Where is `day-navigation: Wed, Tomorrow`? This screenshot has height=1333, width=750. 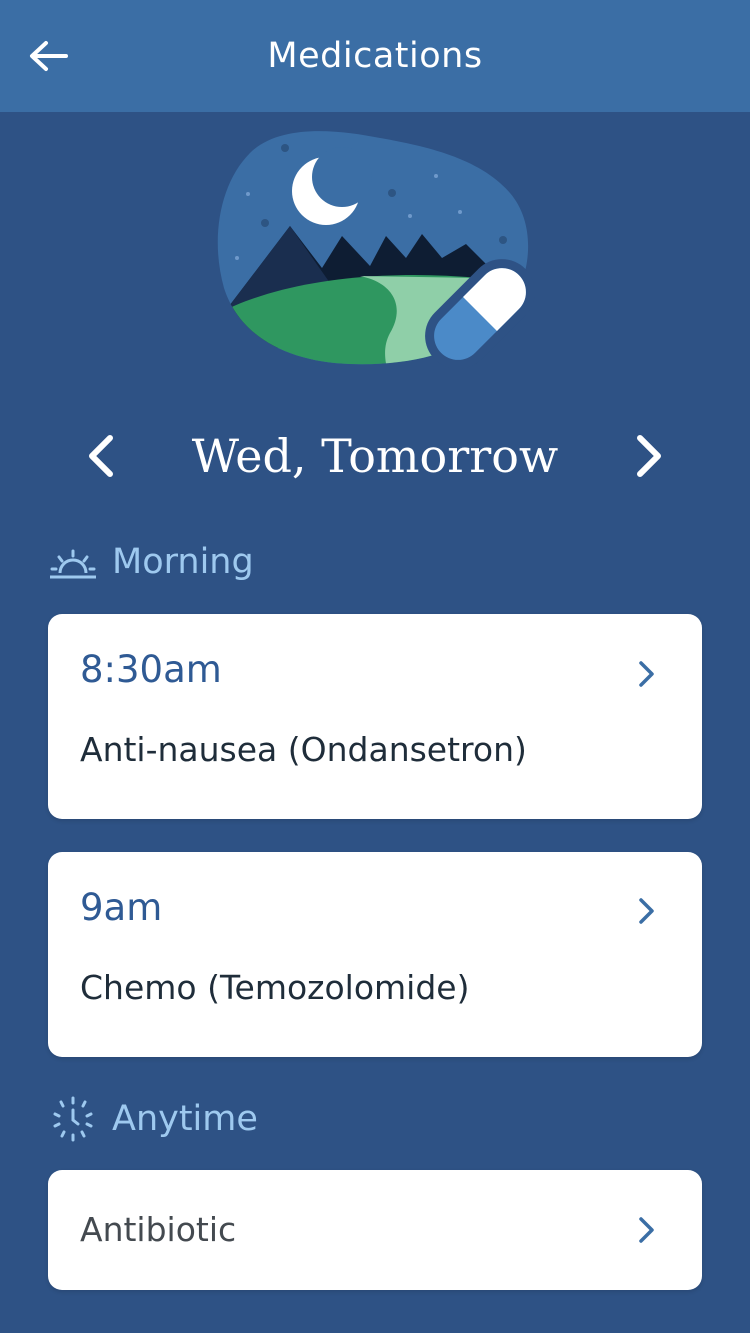
day-navigation: Wed, Tomorrow is located at coordinates (375, 456).